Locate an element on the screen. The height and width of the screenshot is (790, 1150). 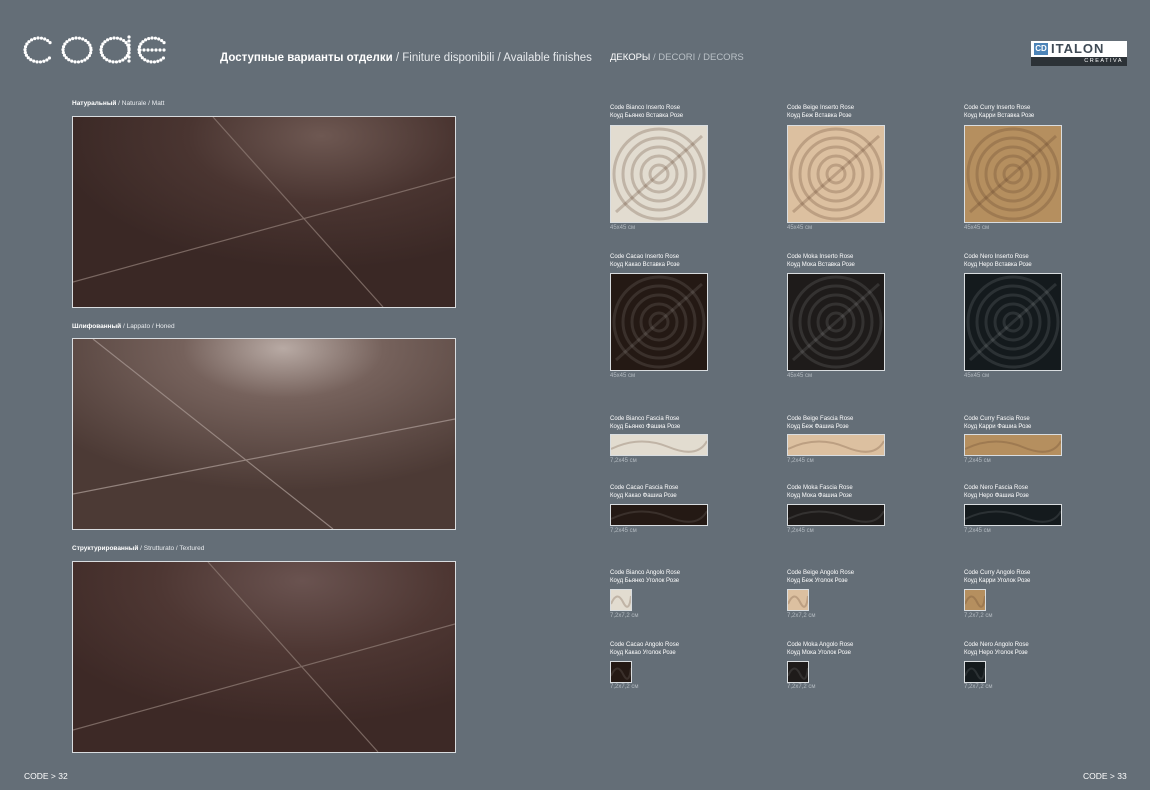
decor-name-italian: Code Beige Inserto Rose is located at coordinates (821, 108).